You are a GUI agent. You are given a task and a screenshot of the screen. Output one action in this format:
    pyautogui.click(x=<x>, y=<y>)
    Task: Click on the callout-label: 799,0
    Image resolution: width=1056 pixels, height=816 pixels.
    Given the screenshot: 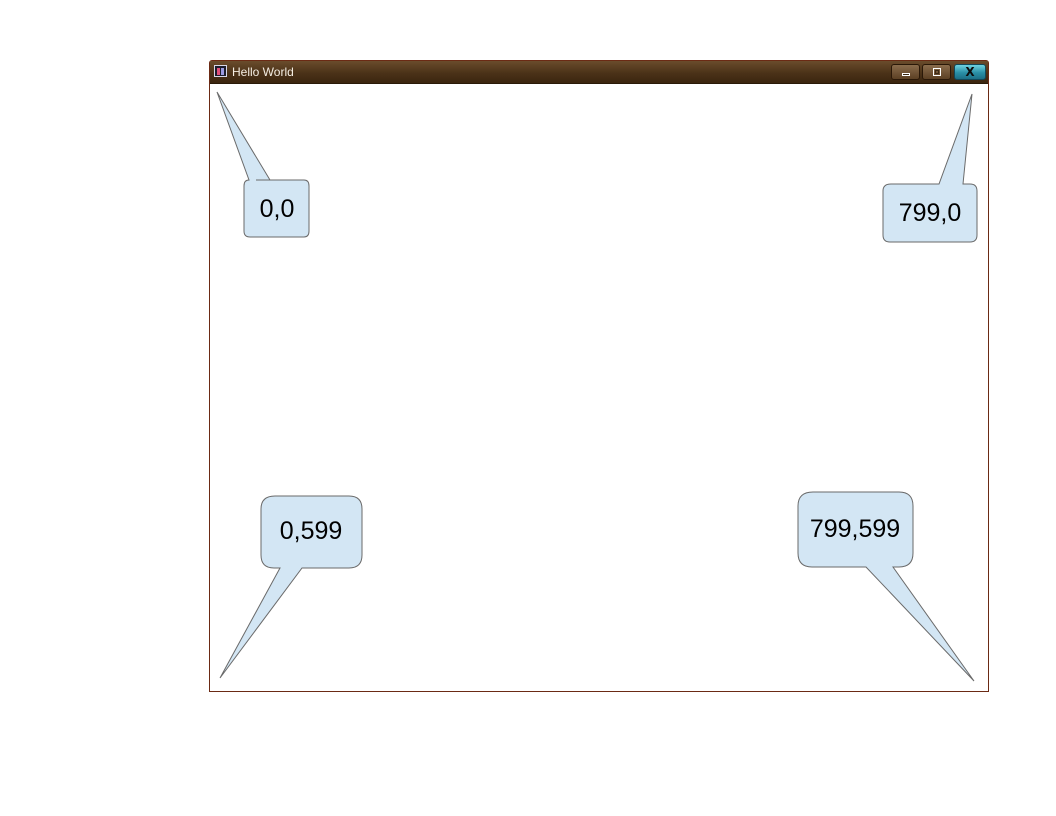 What is the action you would take?
    pyautogui.click(x=930, y=213)
    